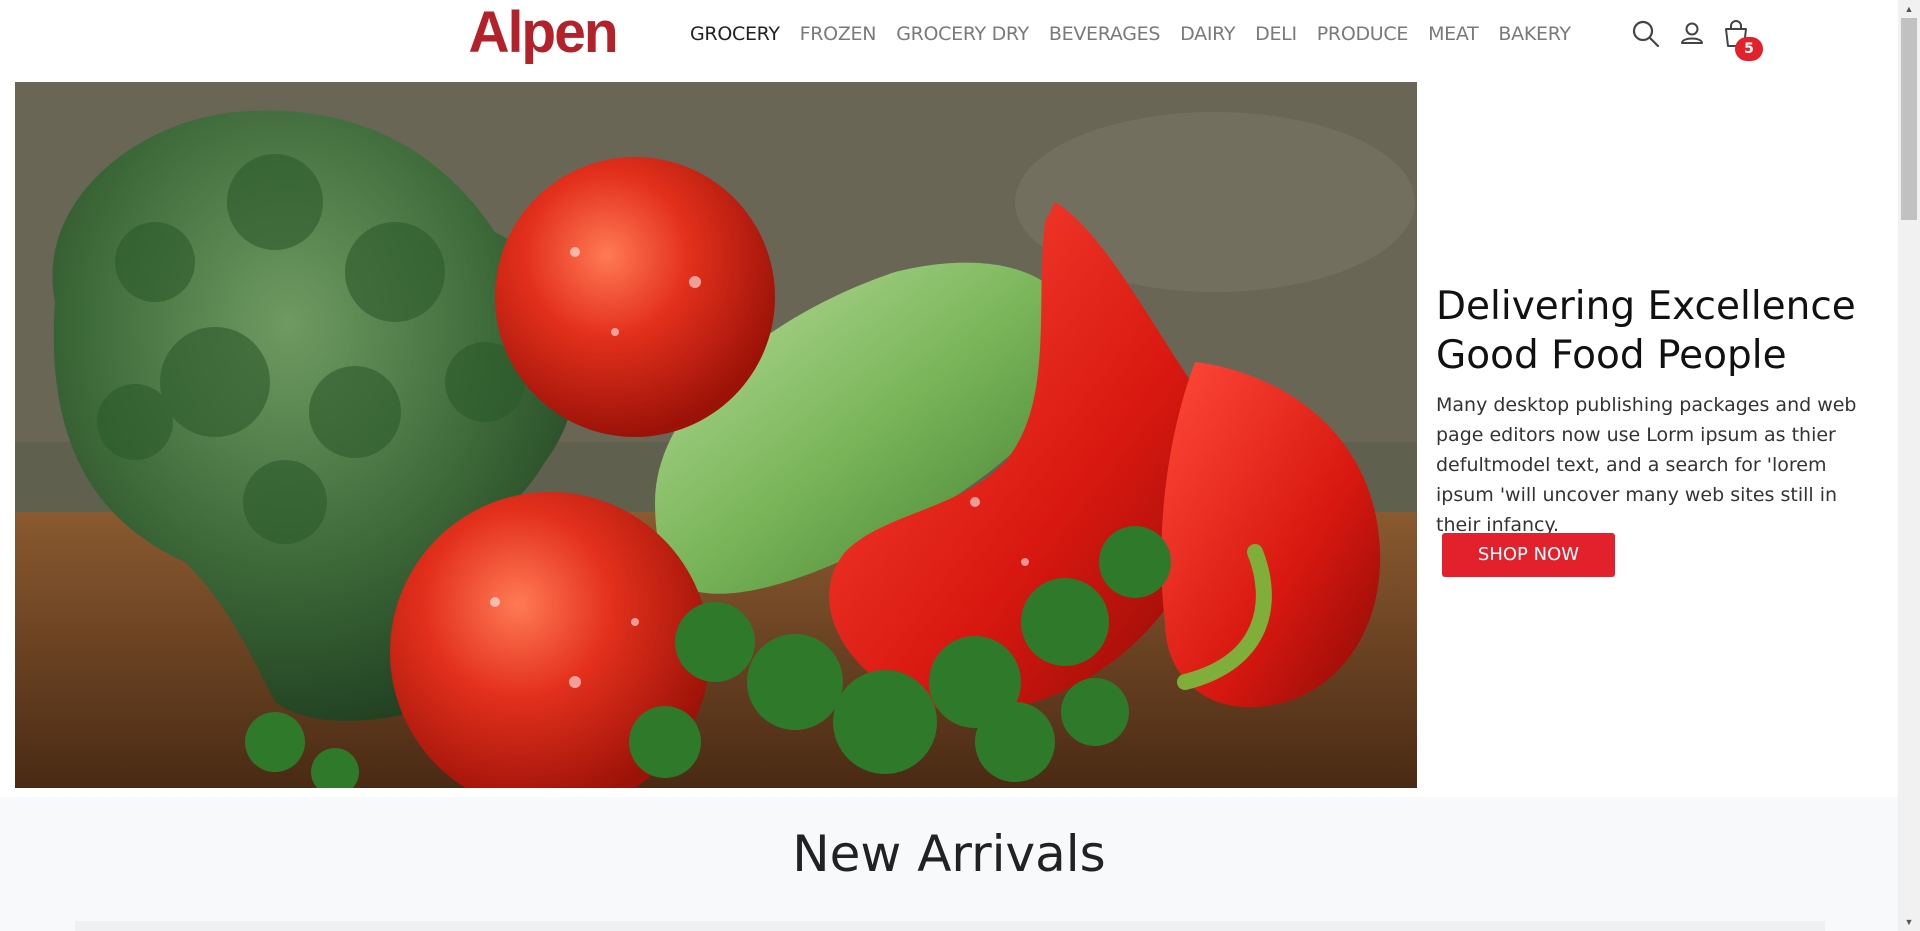 The width and height of the screenshot is (1920, 931). I want to click on scroll-down-arrow-icon: ▼, so click(1909, 922).